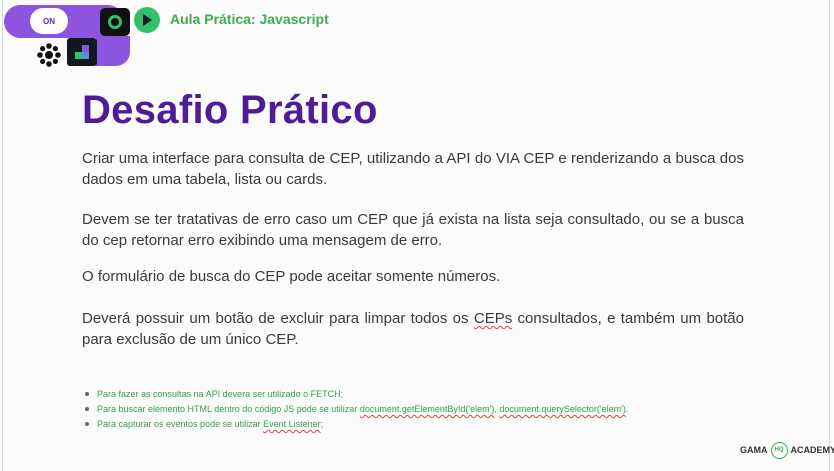 The width and height of the screenshot is (834, 471). Describe the element at coordinates (812, 450) in the screenshot. I see `brand-text-right: ACADEMY` at that location.